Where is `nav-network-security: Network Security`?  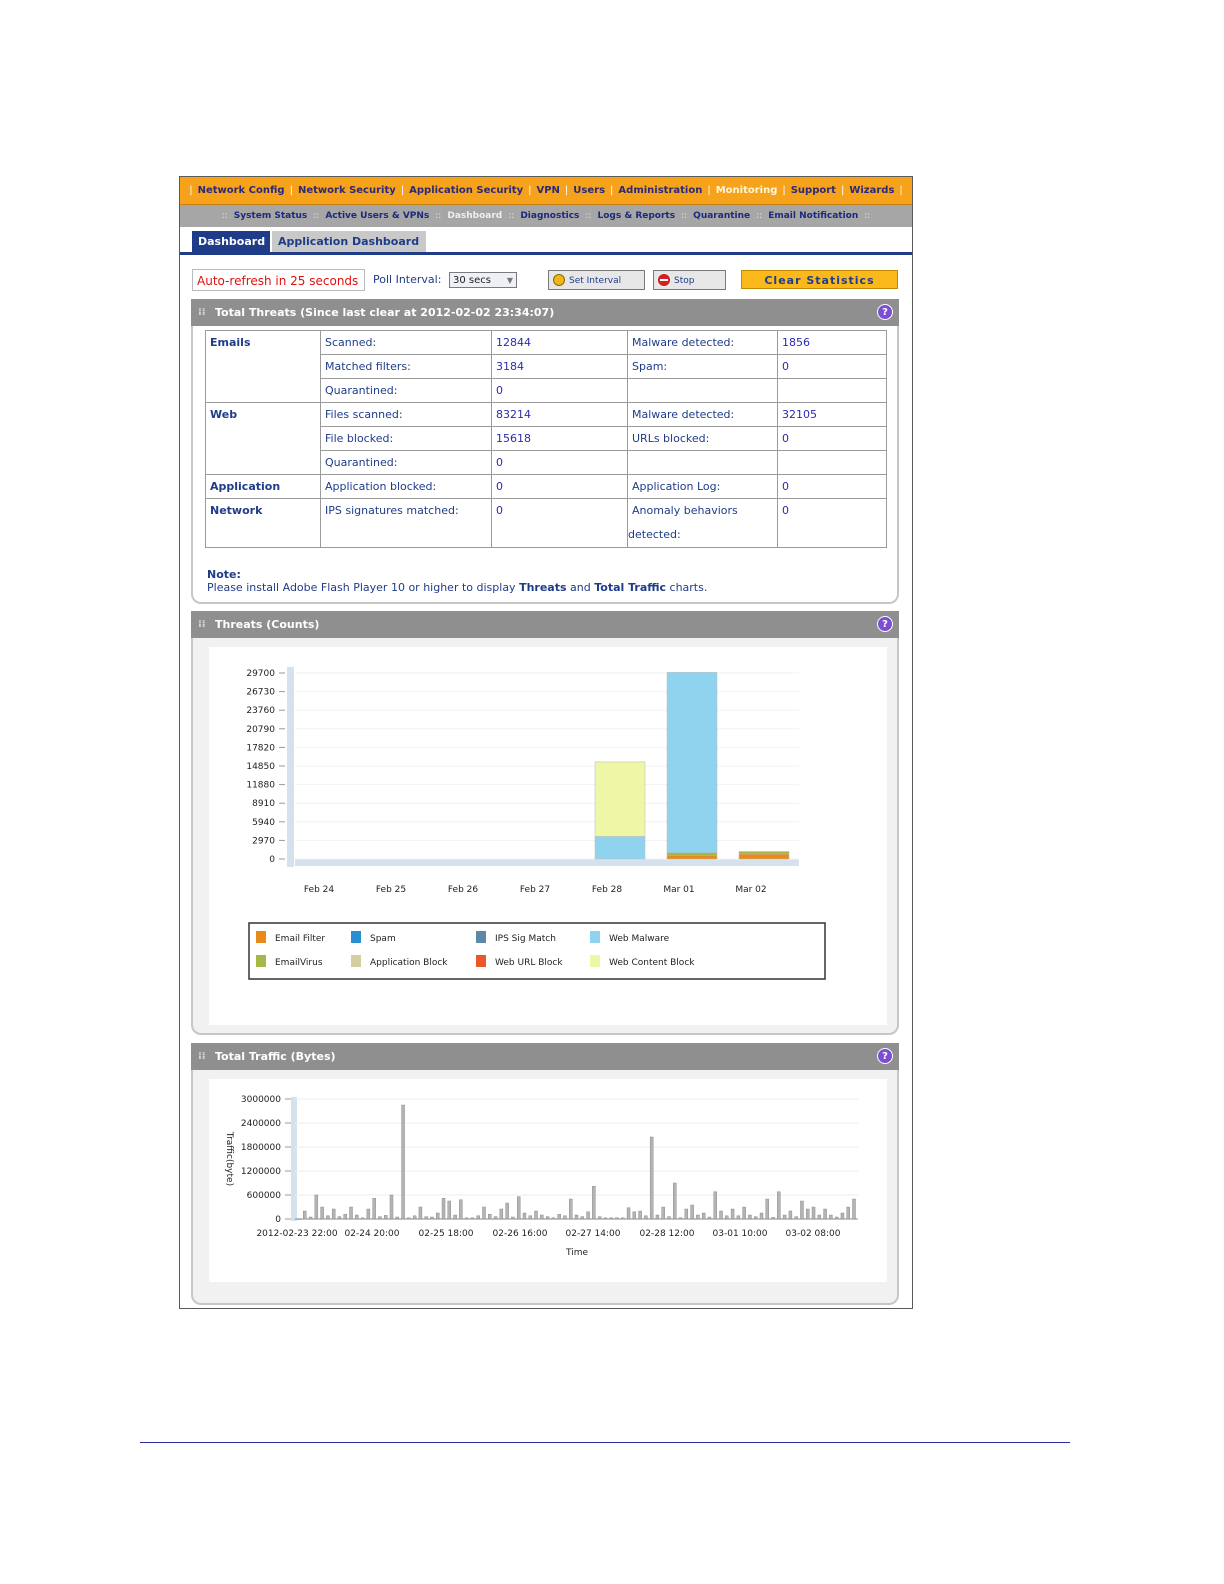 nav-network-security: Network Security is located at coordinates (347, 190).